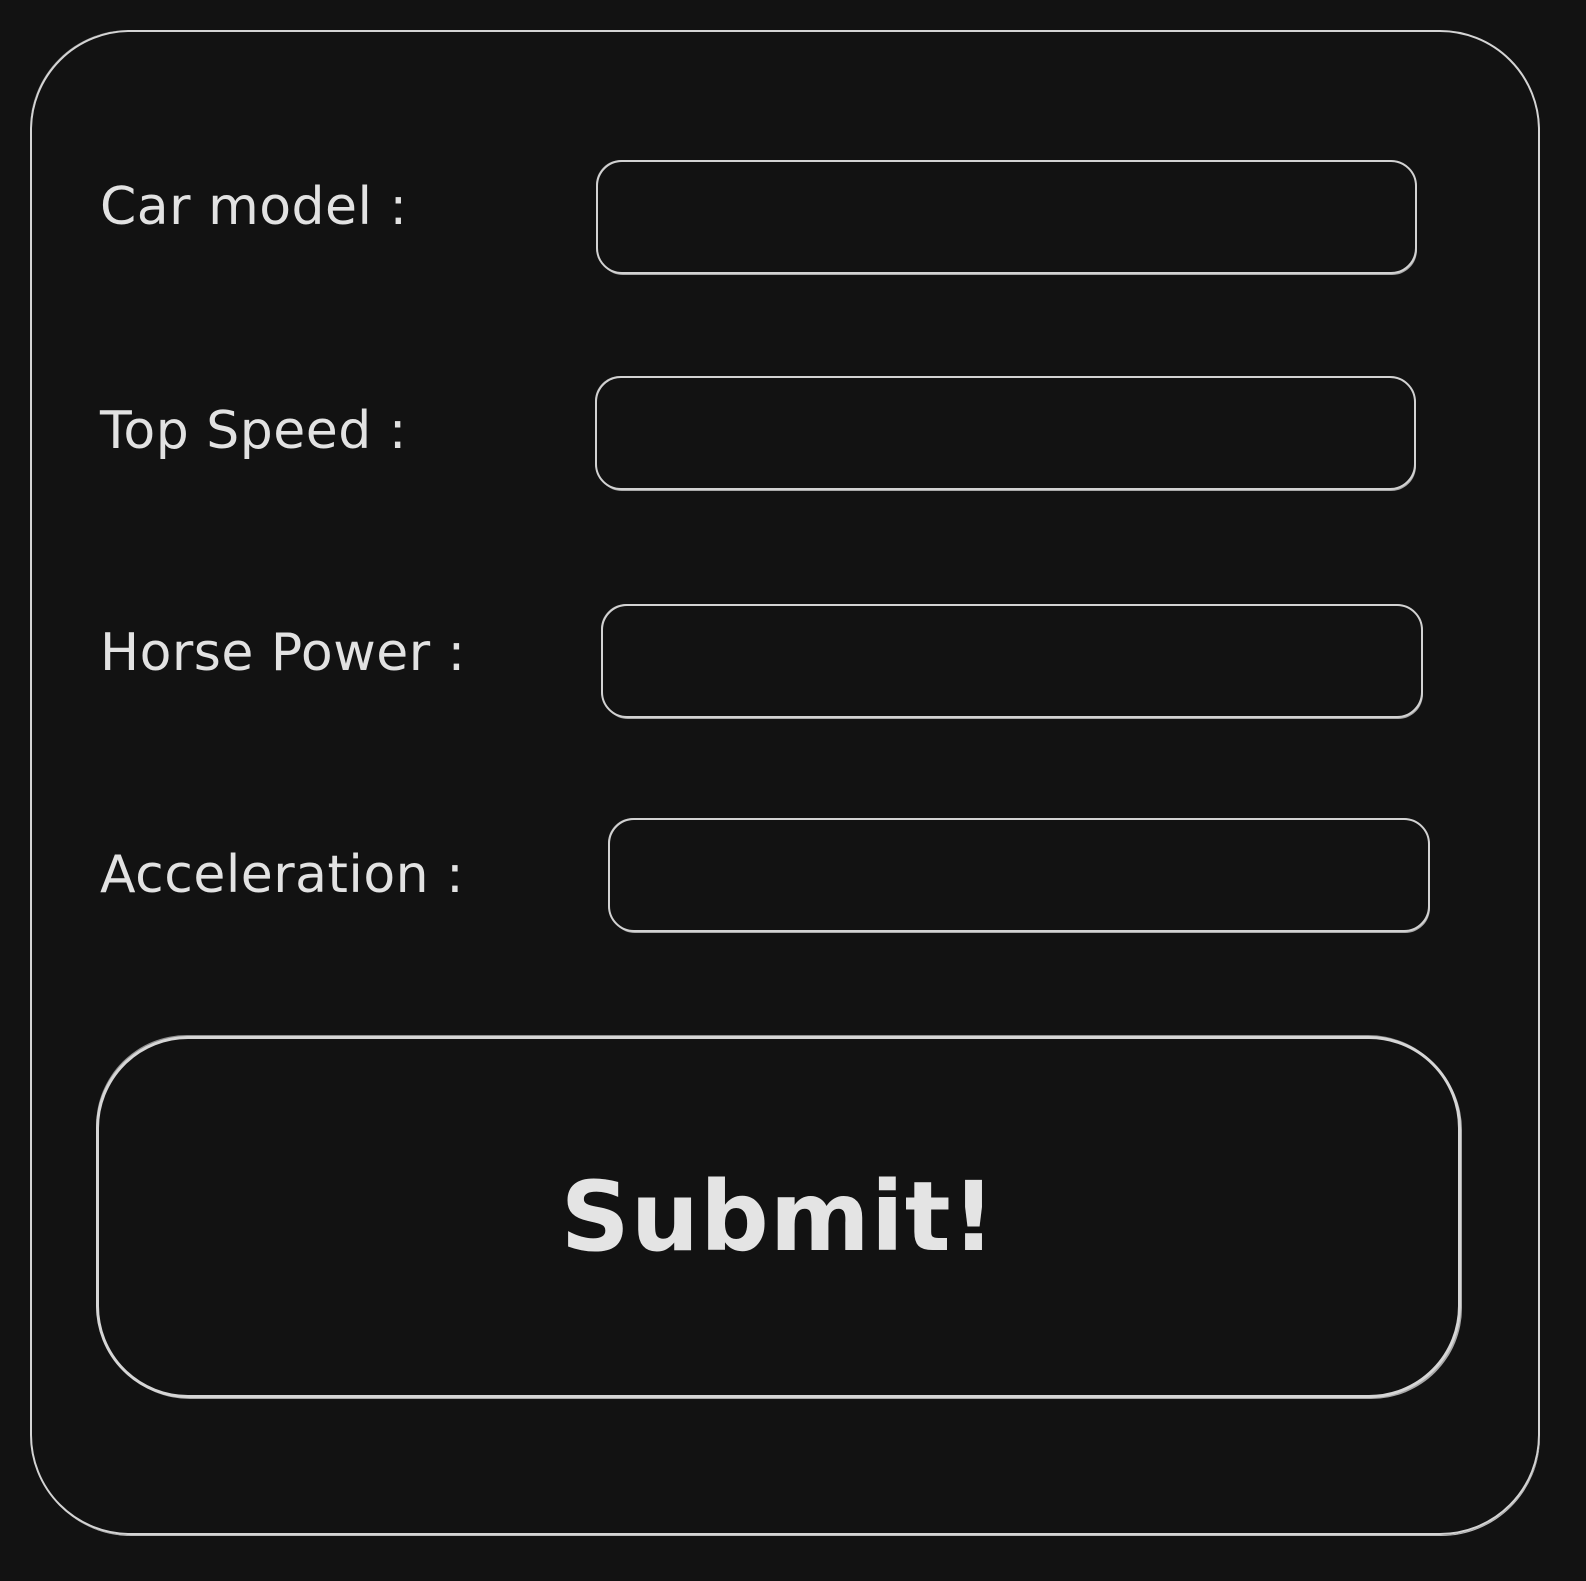  What do you see at coordinates (254, 207) in the screenshot?
I see `car-model-label: Car model :` at bounding box center [254, 207].